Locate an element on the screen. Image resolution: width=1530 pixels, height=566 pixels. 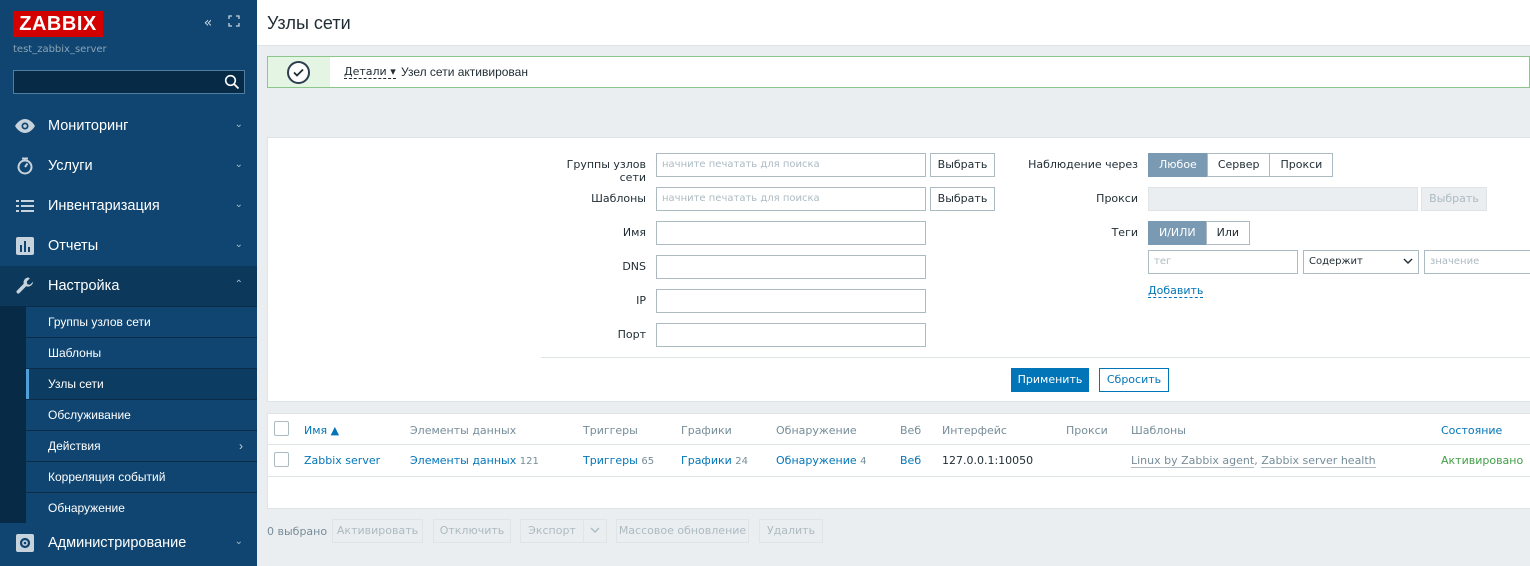
status-toggle-link: Активировано is located at coordinates (1482, 460).